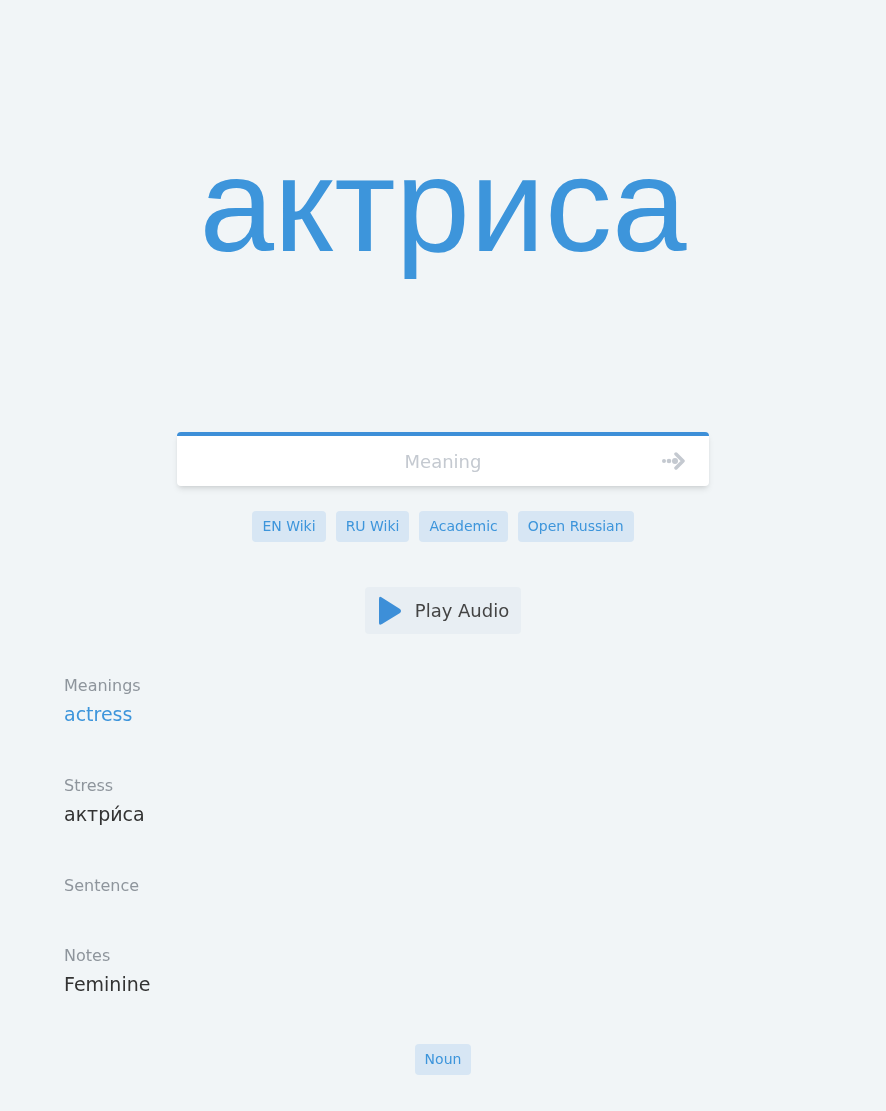 The width and height of the screenshot is (886, 1111). I want to click on field-label: Stress, so click(89, 786).